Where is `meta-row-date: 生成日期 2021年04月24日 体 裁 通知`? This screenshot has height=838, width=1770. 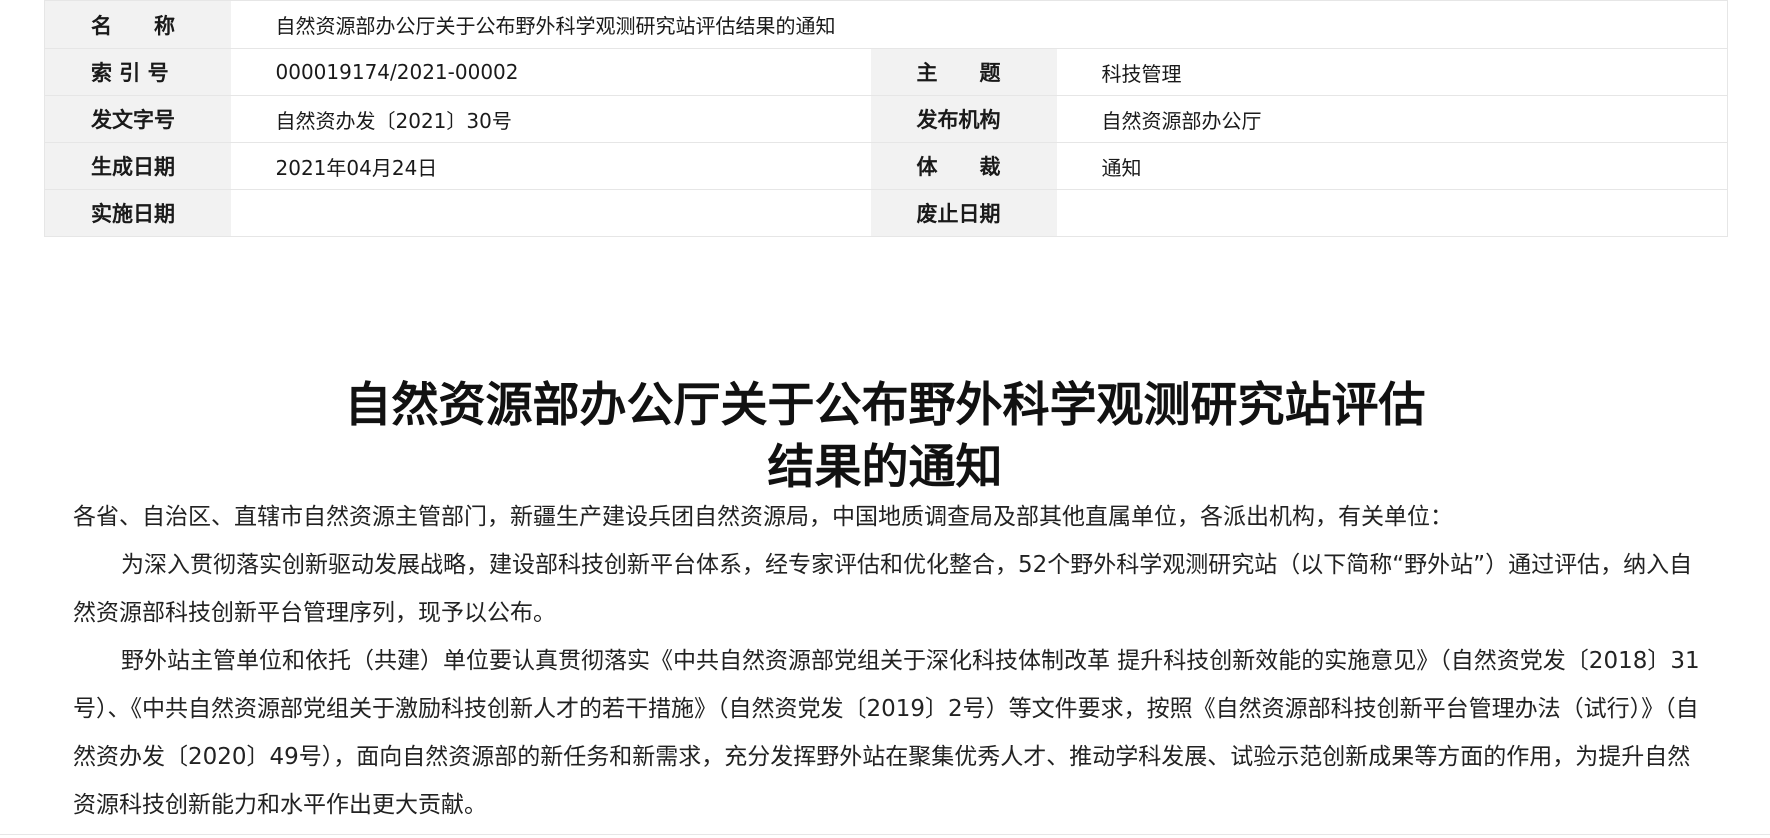
meta-row-date: 生成日期 2021年04月24日 体 裁 通知 is located at coordinates (886, 166).